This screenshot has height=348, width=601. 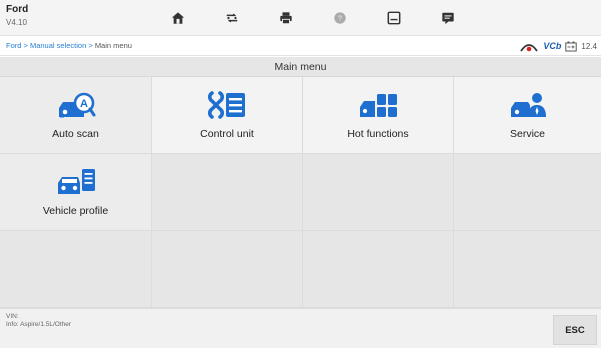 I want to click on battery-voltage: 12.4, so click(x=589, y=46).